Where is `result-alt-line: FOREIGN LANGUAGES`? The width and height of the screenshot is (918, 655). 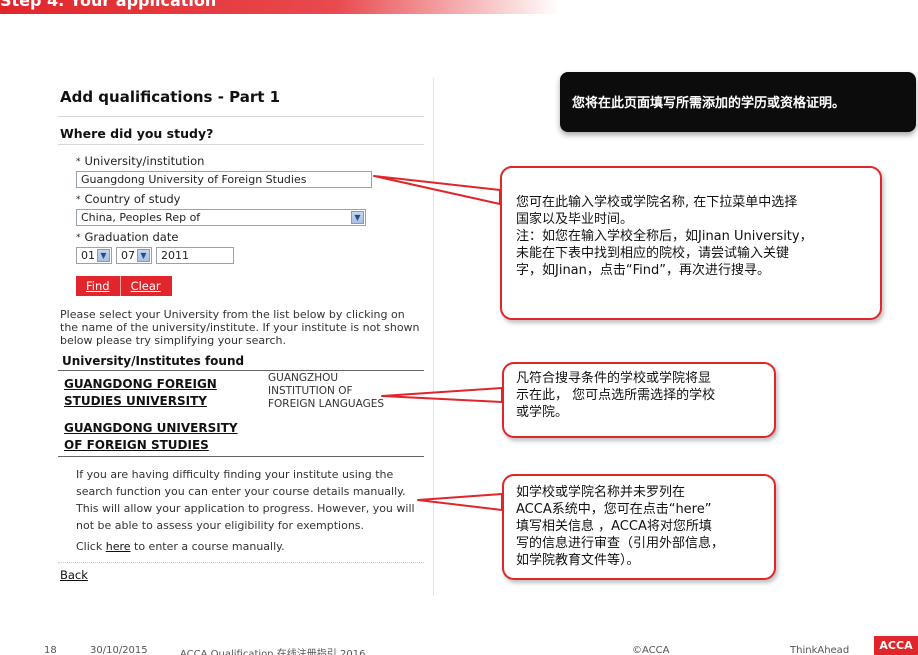
result-alt-line: FOREIGN LANGUAGES is located at coordinates (326, 404).